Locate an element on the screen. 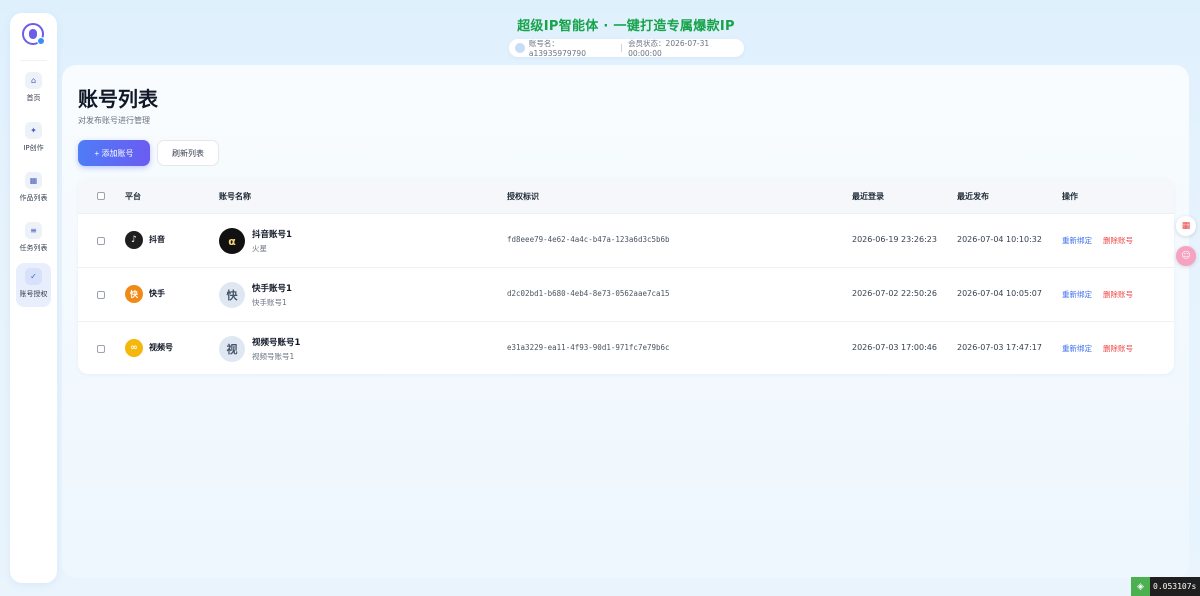 The image size is (1200, 596). sidebar-item-works: ▦ 作品列表 is located at coordinates (33, 189).